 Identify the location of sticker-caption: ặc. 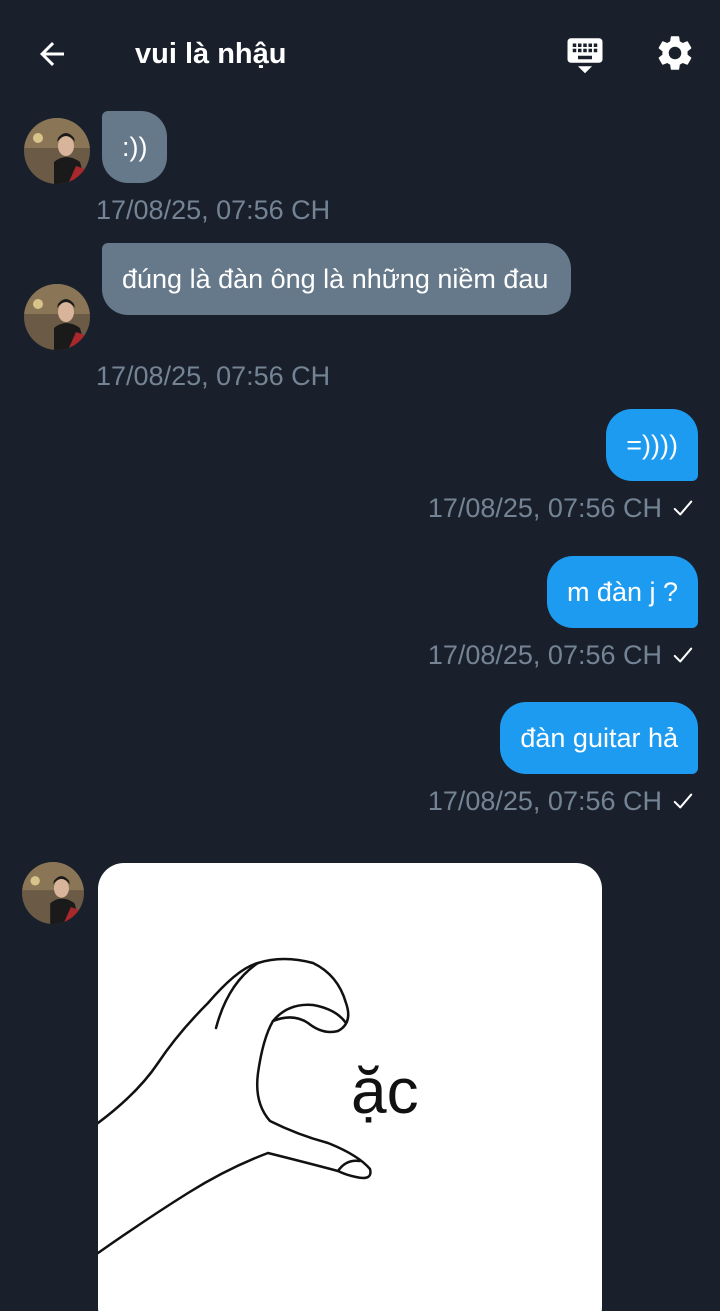
(385, 1091).